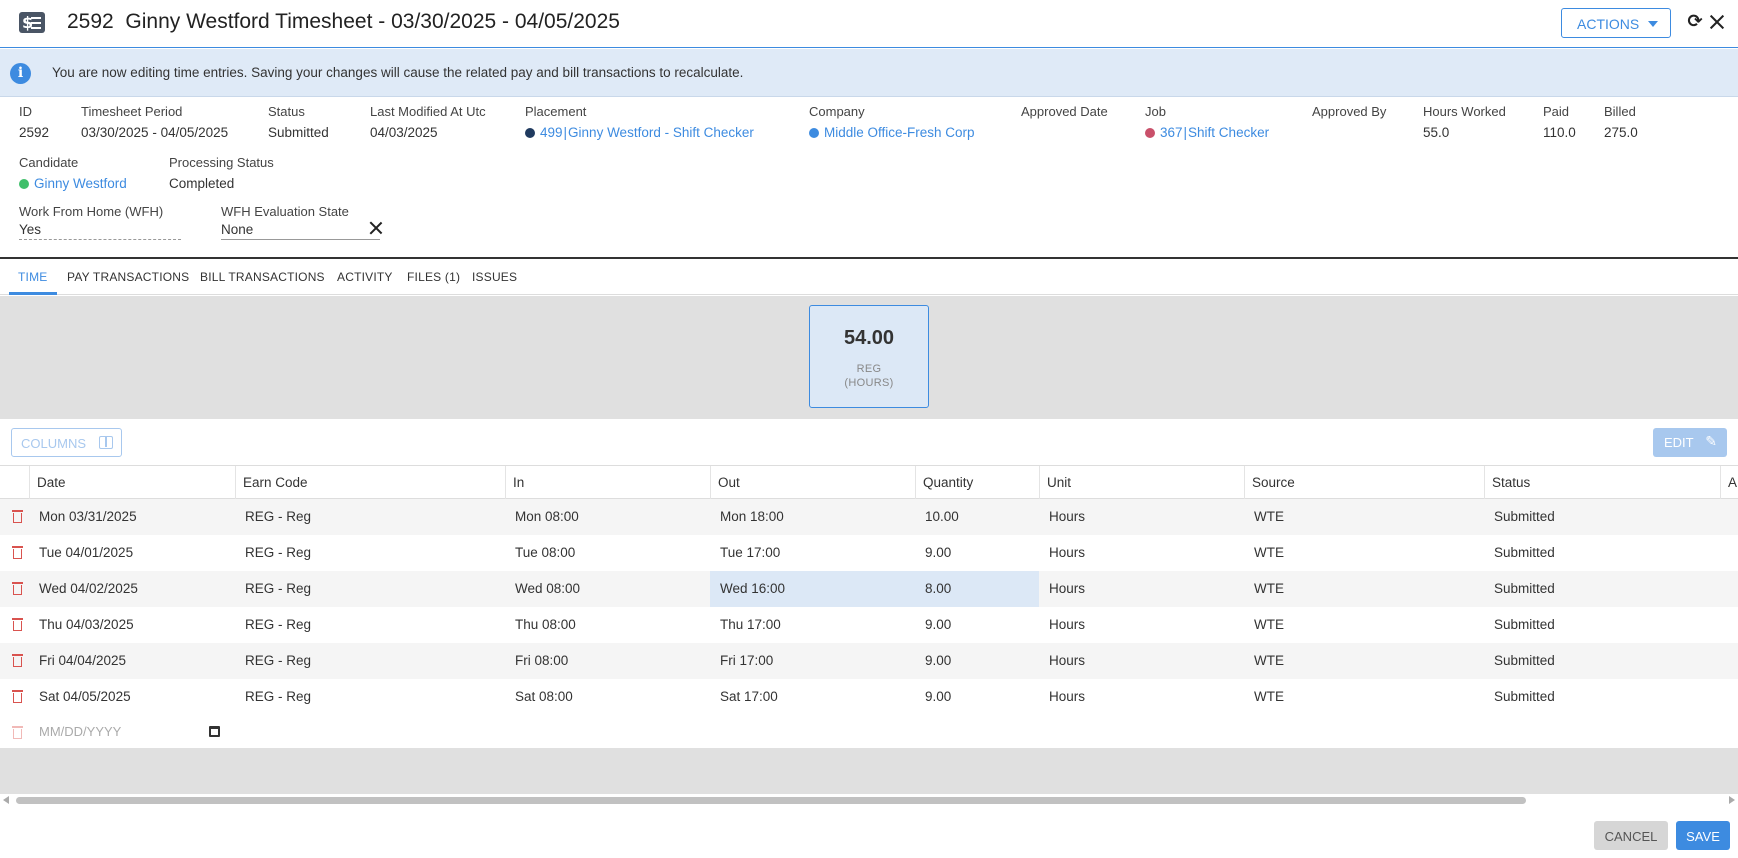 Image resolution: width=1738 pixels, height=858 pixels. Describe the element at coordinates (1717, 22) in the screenshot. I see `close-icon` at that location.